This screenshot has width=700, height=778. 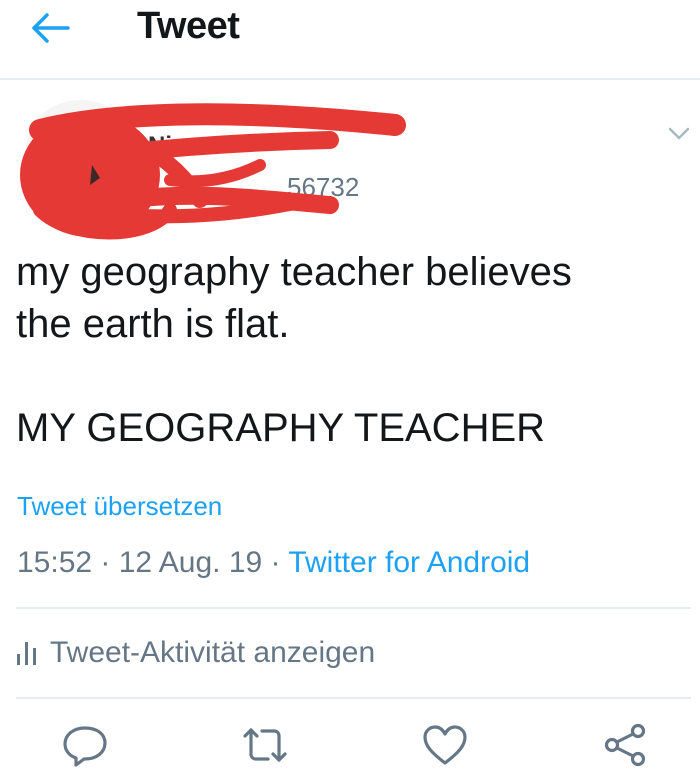 What do you see at coordinates (119, 506) in the screenshot?
I see `translate-link: Tweet übersetzen` at bounding box center [119, 506].